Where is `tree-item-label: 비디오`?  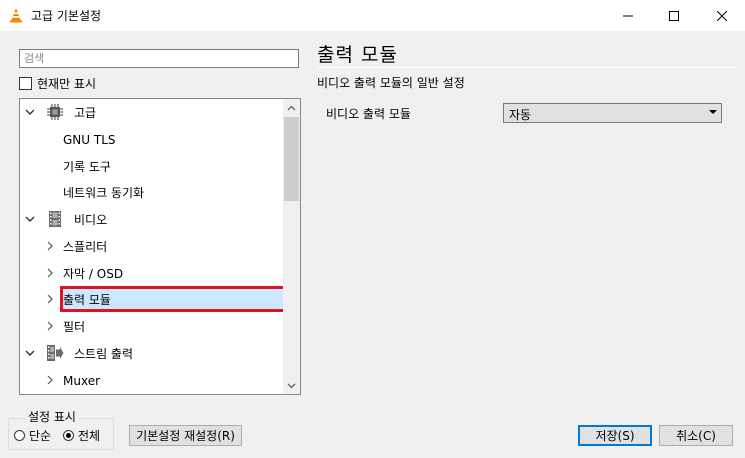 tree-item-label: 비디오 is located at coordinates (91, 220).